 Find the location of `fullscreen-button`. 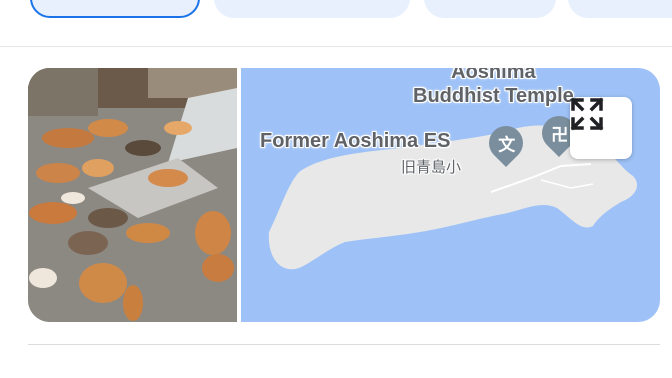

fullscreen-button is located at coordinates (601, 128).